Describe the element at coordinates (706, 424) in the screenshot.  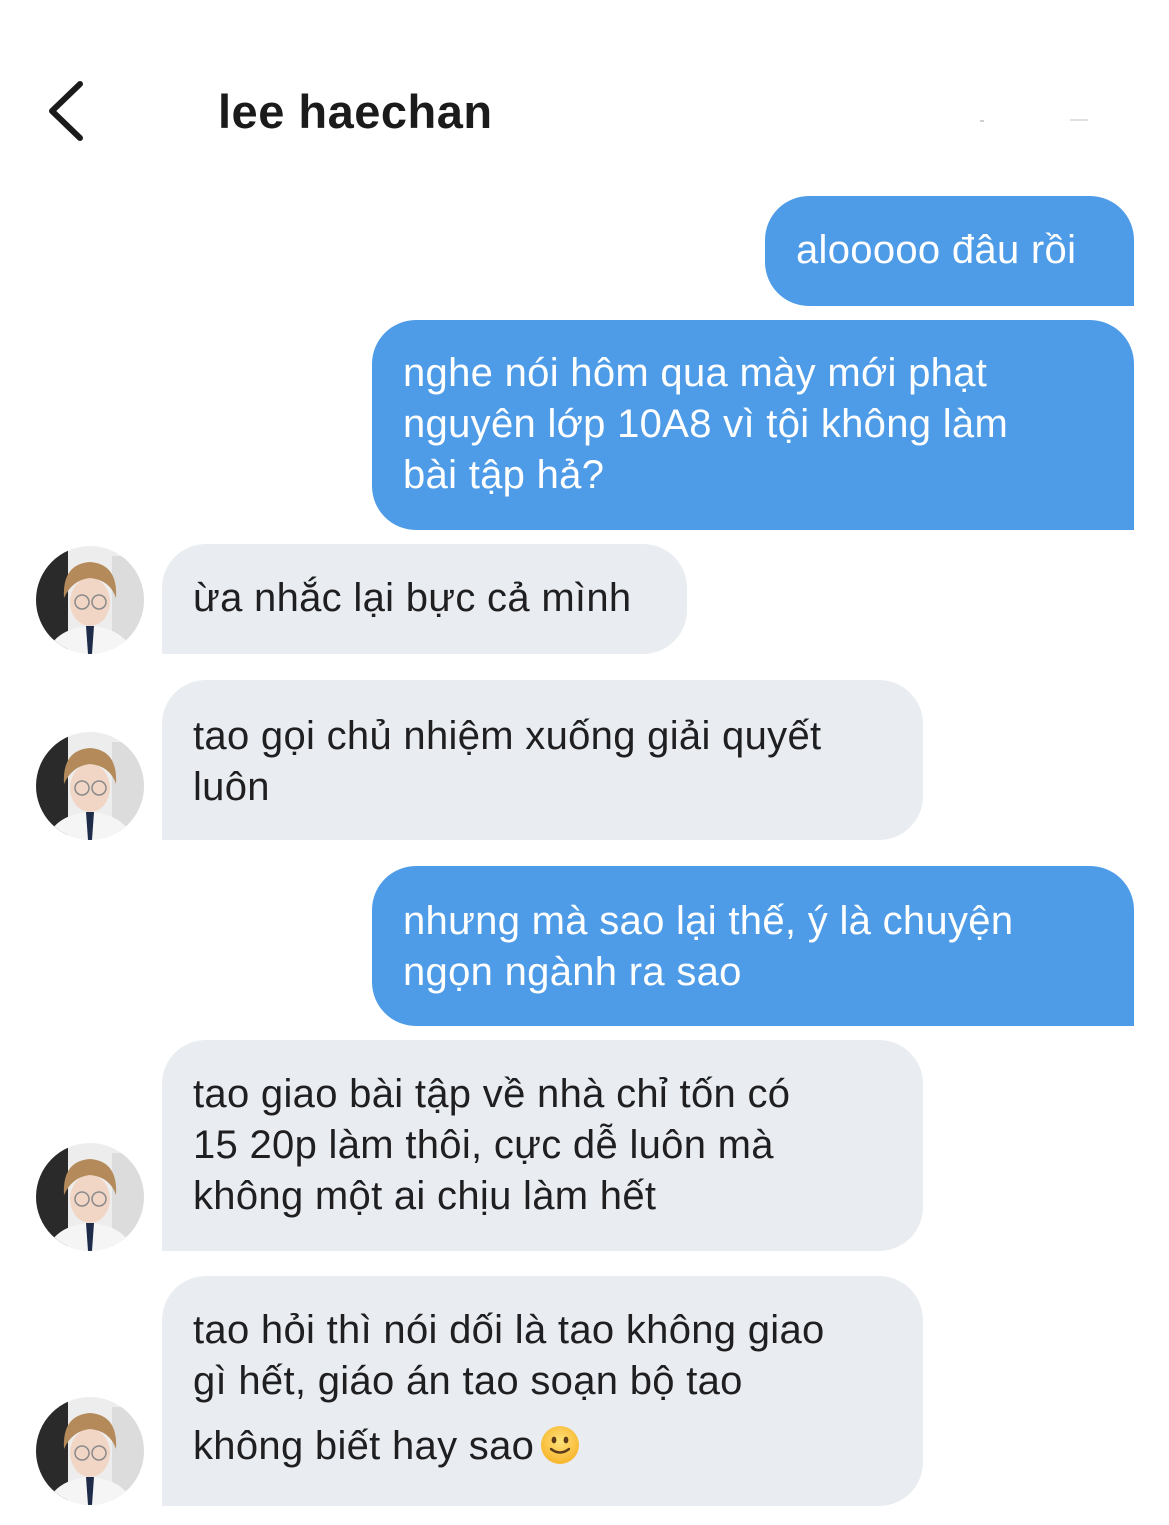
I see `message-line: nguyên lớp 10A8 vì tội không làm` at that location.